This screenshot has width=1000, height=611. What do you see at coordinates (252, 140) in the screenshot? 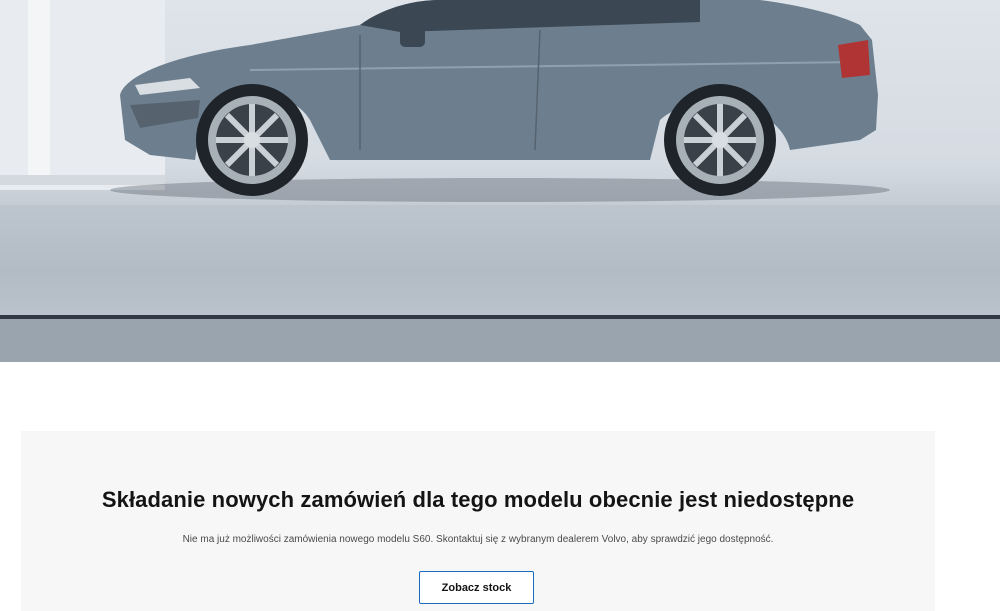
I see `front-wheel` at bounding box center [252, 140].